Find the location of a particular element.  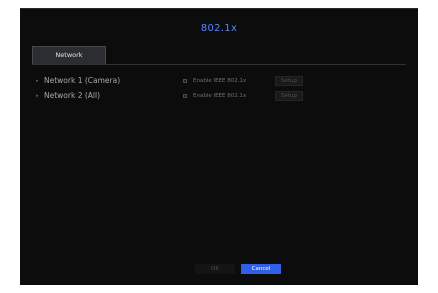

network-2-enable-checkbox is located at coordinates (185, 96).